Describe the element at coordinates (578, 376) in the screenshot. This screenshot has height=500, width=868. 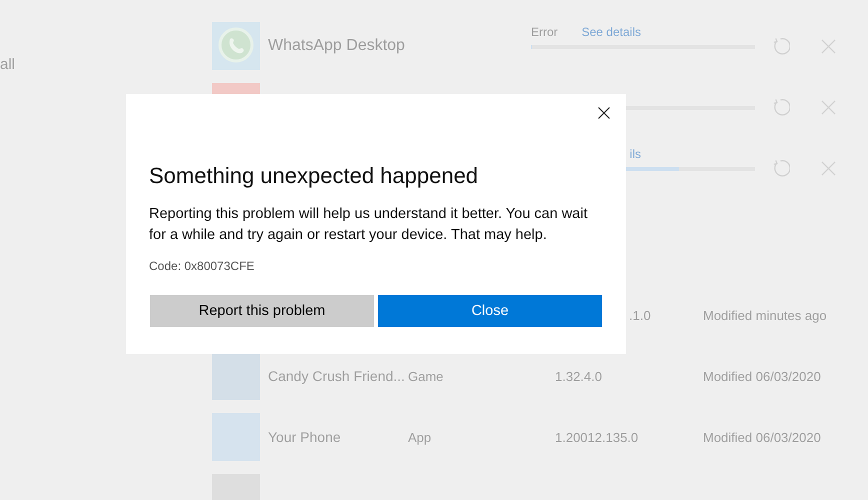
I see `app-version: 1.32.4.0` at that location.